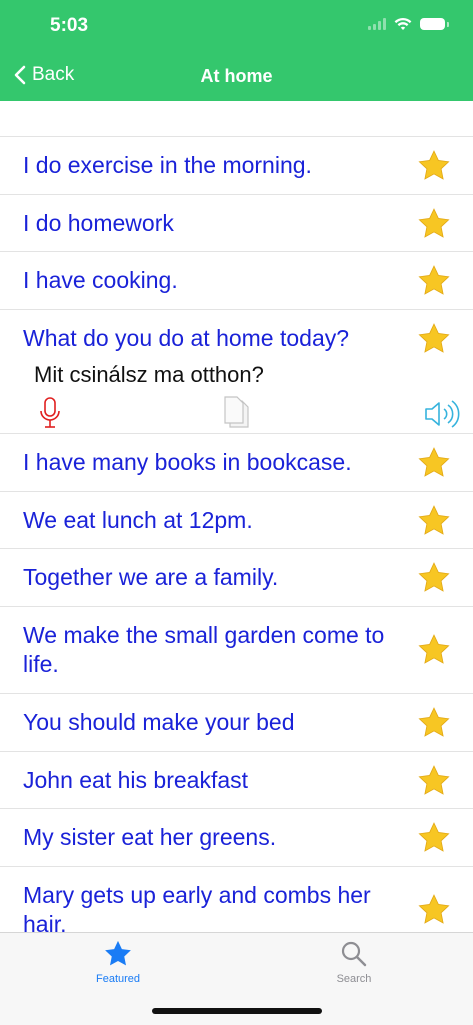 The image size is (473, 1025). I want to click on copy-icon, so click(237, 413).